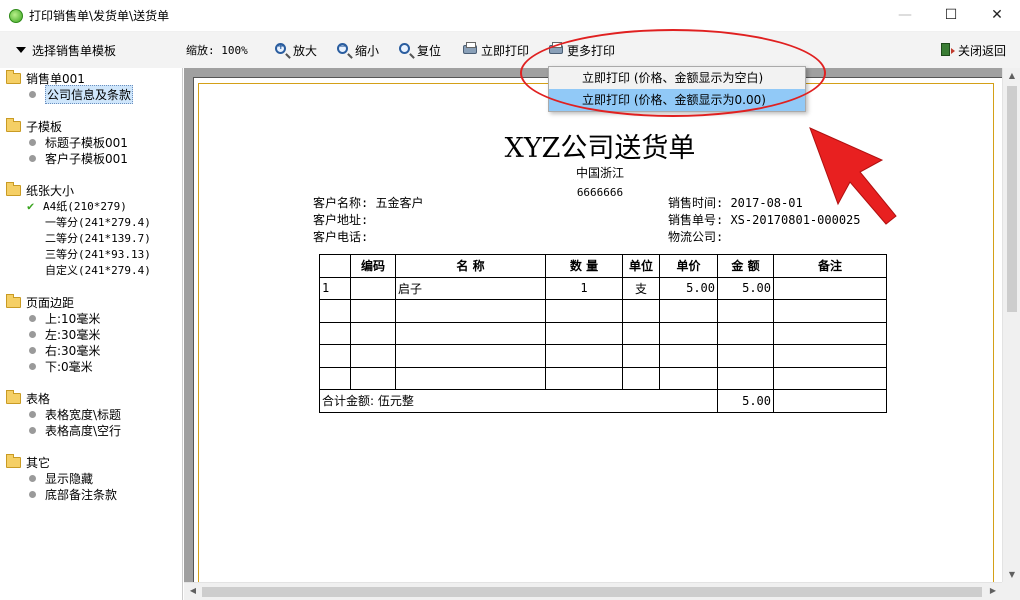 This screenshot has height=600, width=1020. What do you see at coordinates (301, 50) in the screenshot?
I see `zoom-in-button: + 放大` at bounding box center [301, 50].